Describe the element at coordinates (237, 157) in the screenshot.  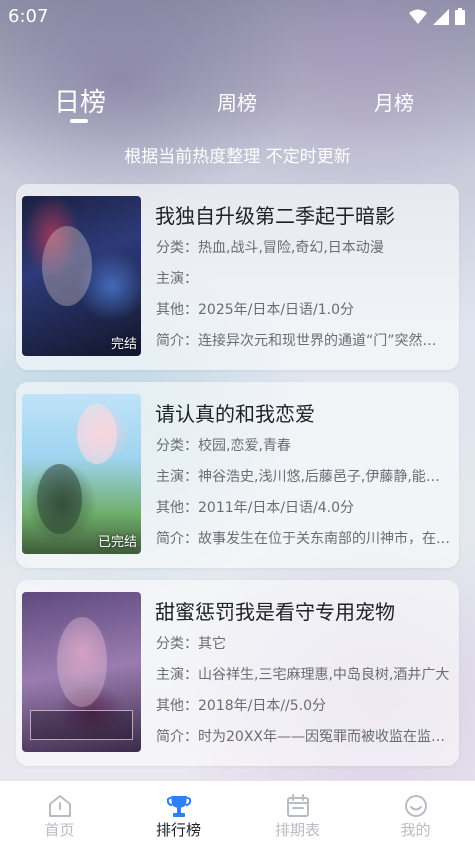
I see `ranking-subtitle: 根据当前热度整理 不定时更新` at that location.